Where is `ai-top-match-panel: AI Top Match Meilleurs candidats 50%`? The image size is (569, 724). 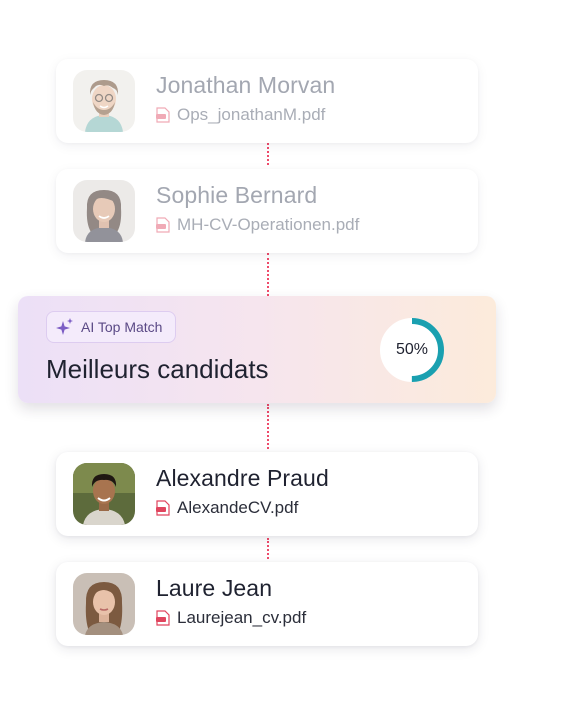 ai-top-match-panel: AI Top Match Meilleurs candidats 50% is located at coordinates (257, 349).